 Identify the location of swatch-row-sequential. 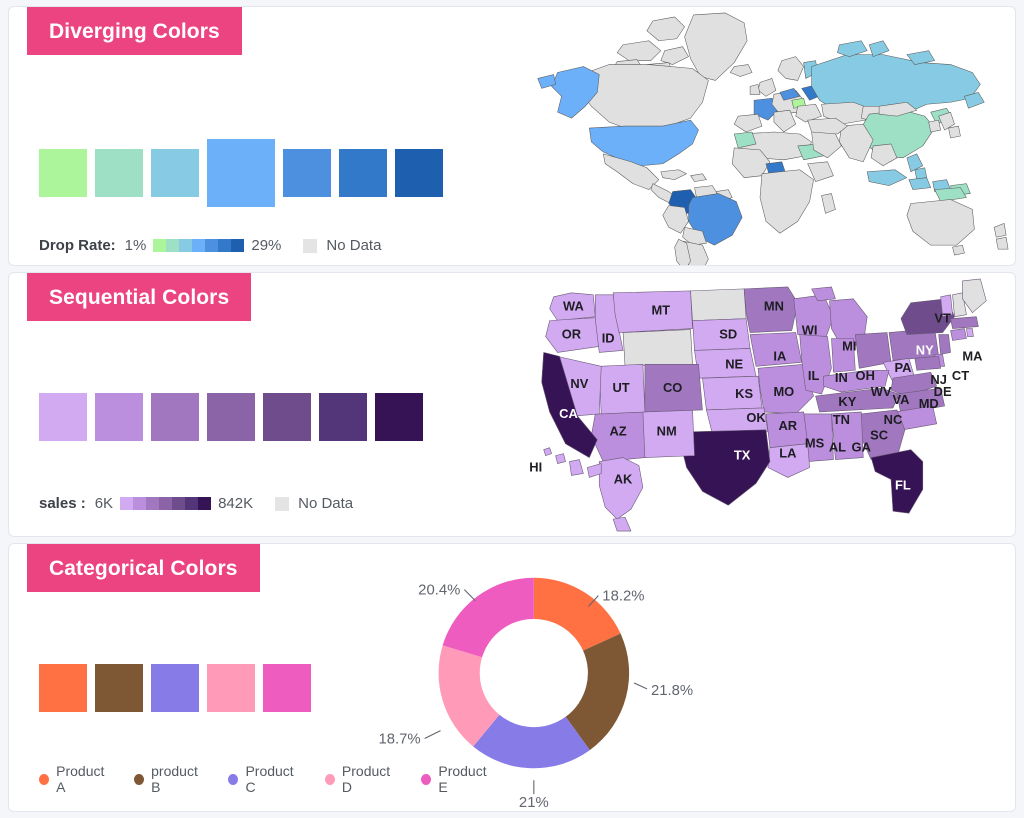
(231, 417).